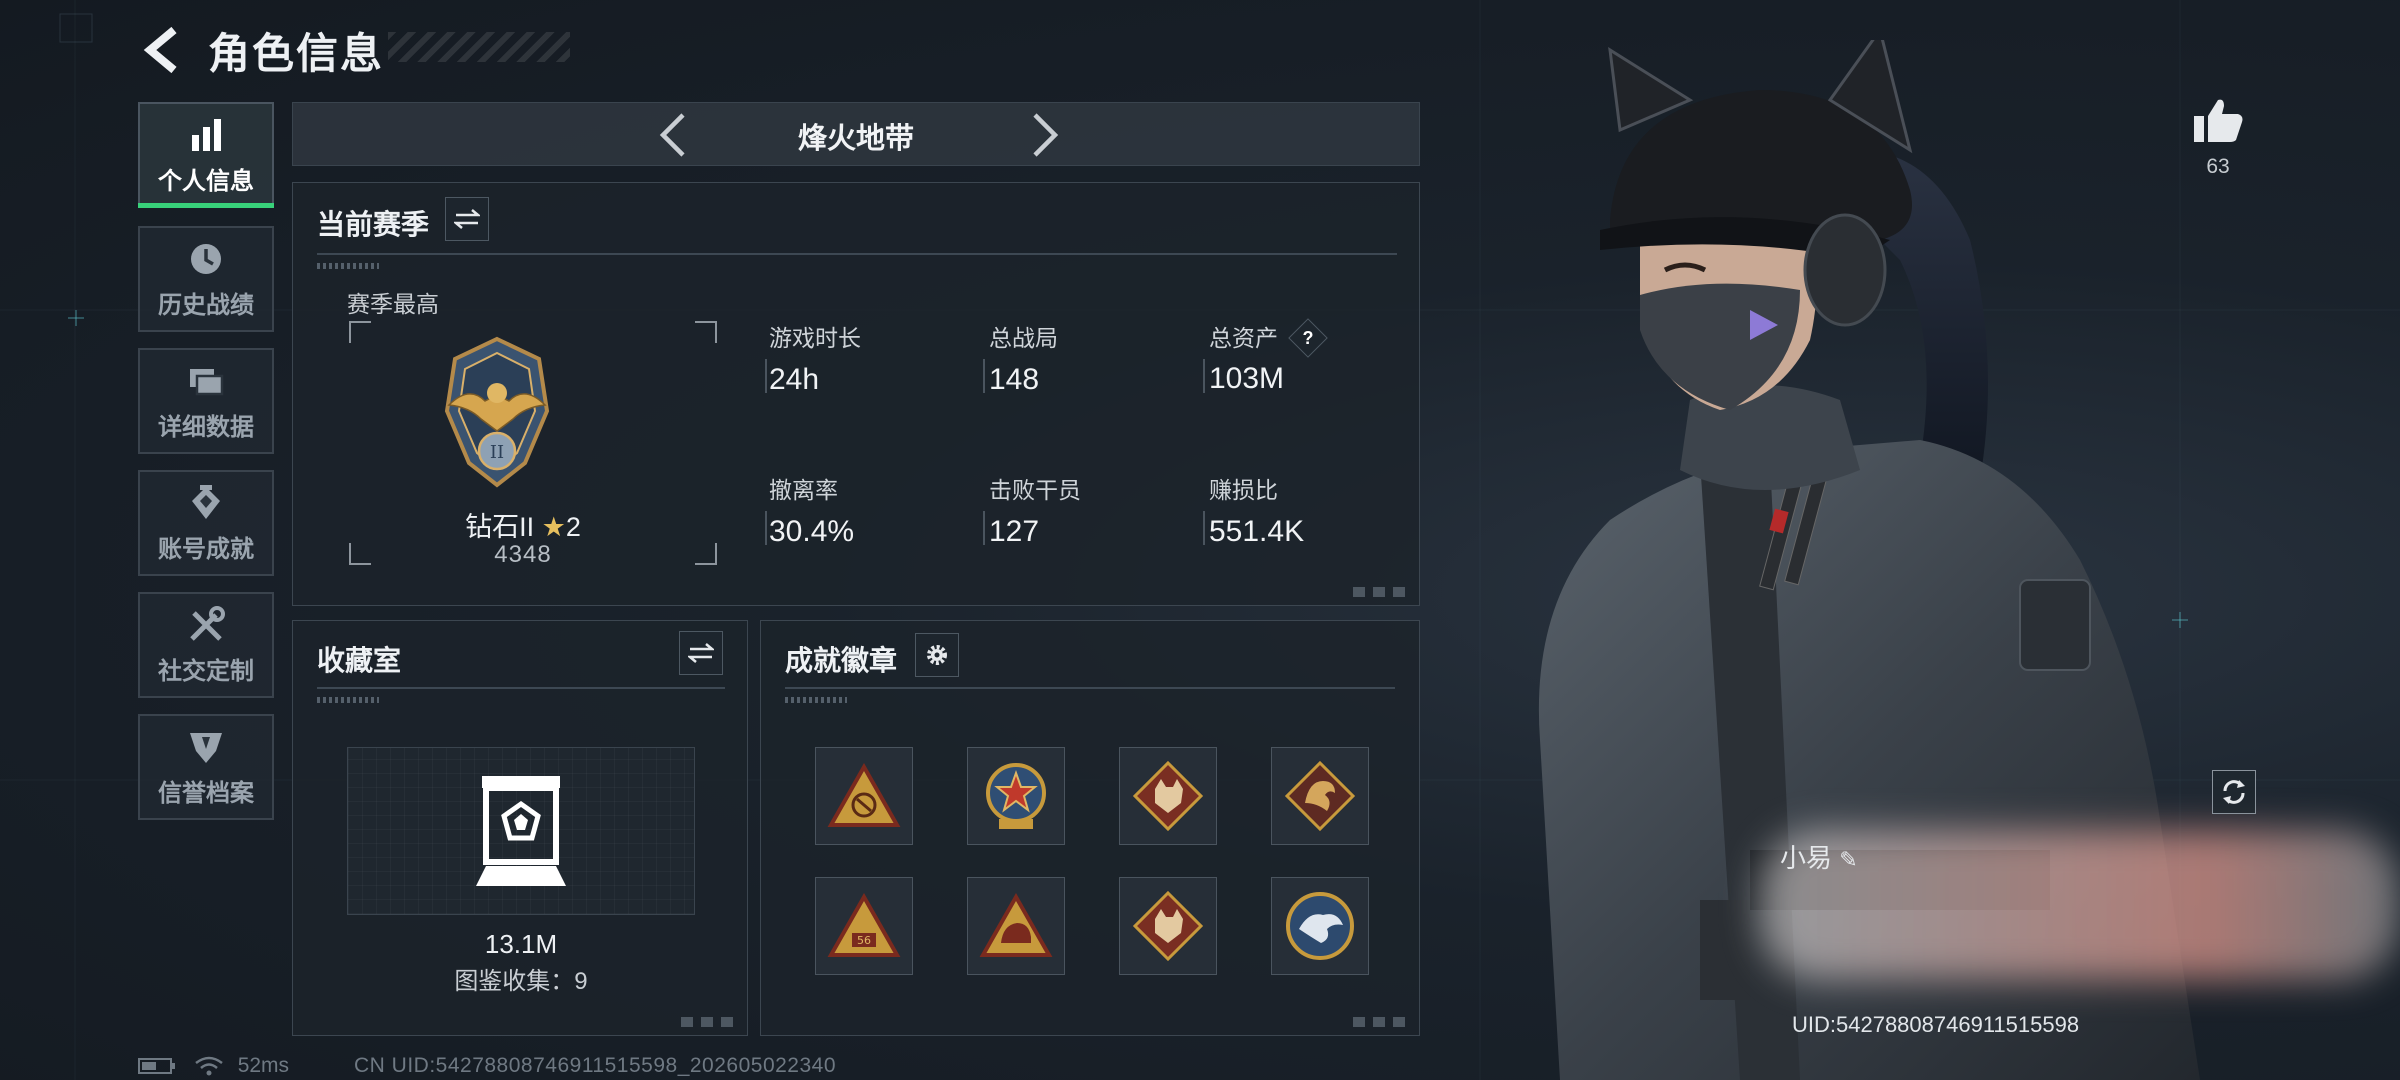 This screenshot has width=2400, height=1080. Describe the element at coordinates (209, 1066) in the screenshot. I see `wifi-icon` at that location.